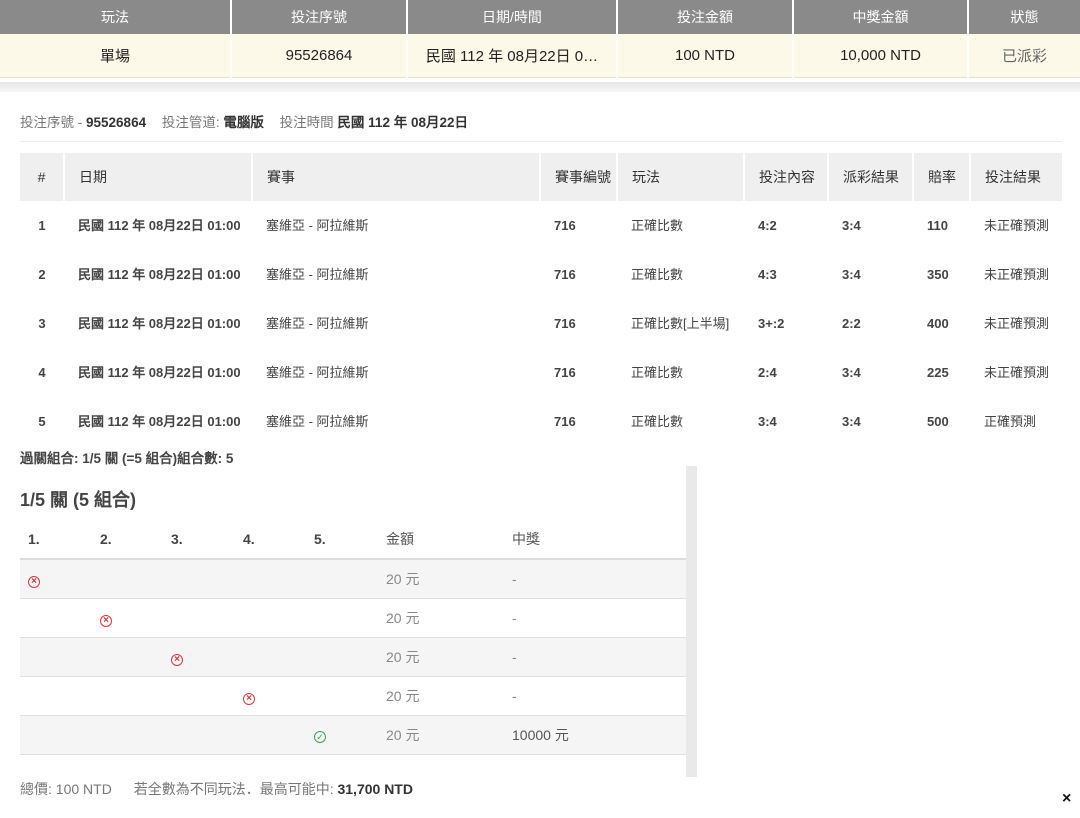 This screenshot has width=1080, height=818. What do you see at coordinates (595, 540) in the screenshot?
I see `combo-header-prize: 中獎` at bounding box center [595, 540].